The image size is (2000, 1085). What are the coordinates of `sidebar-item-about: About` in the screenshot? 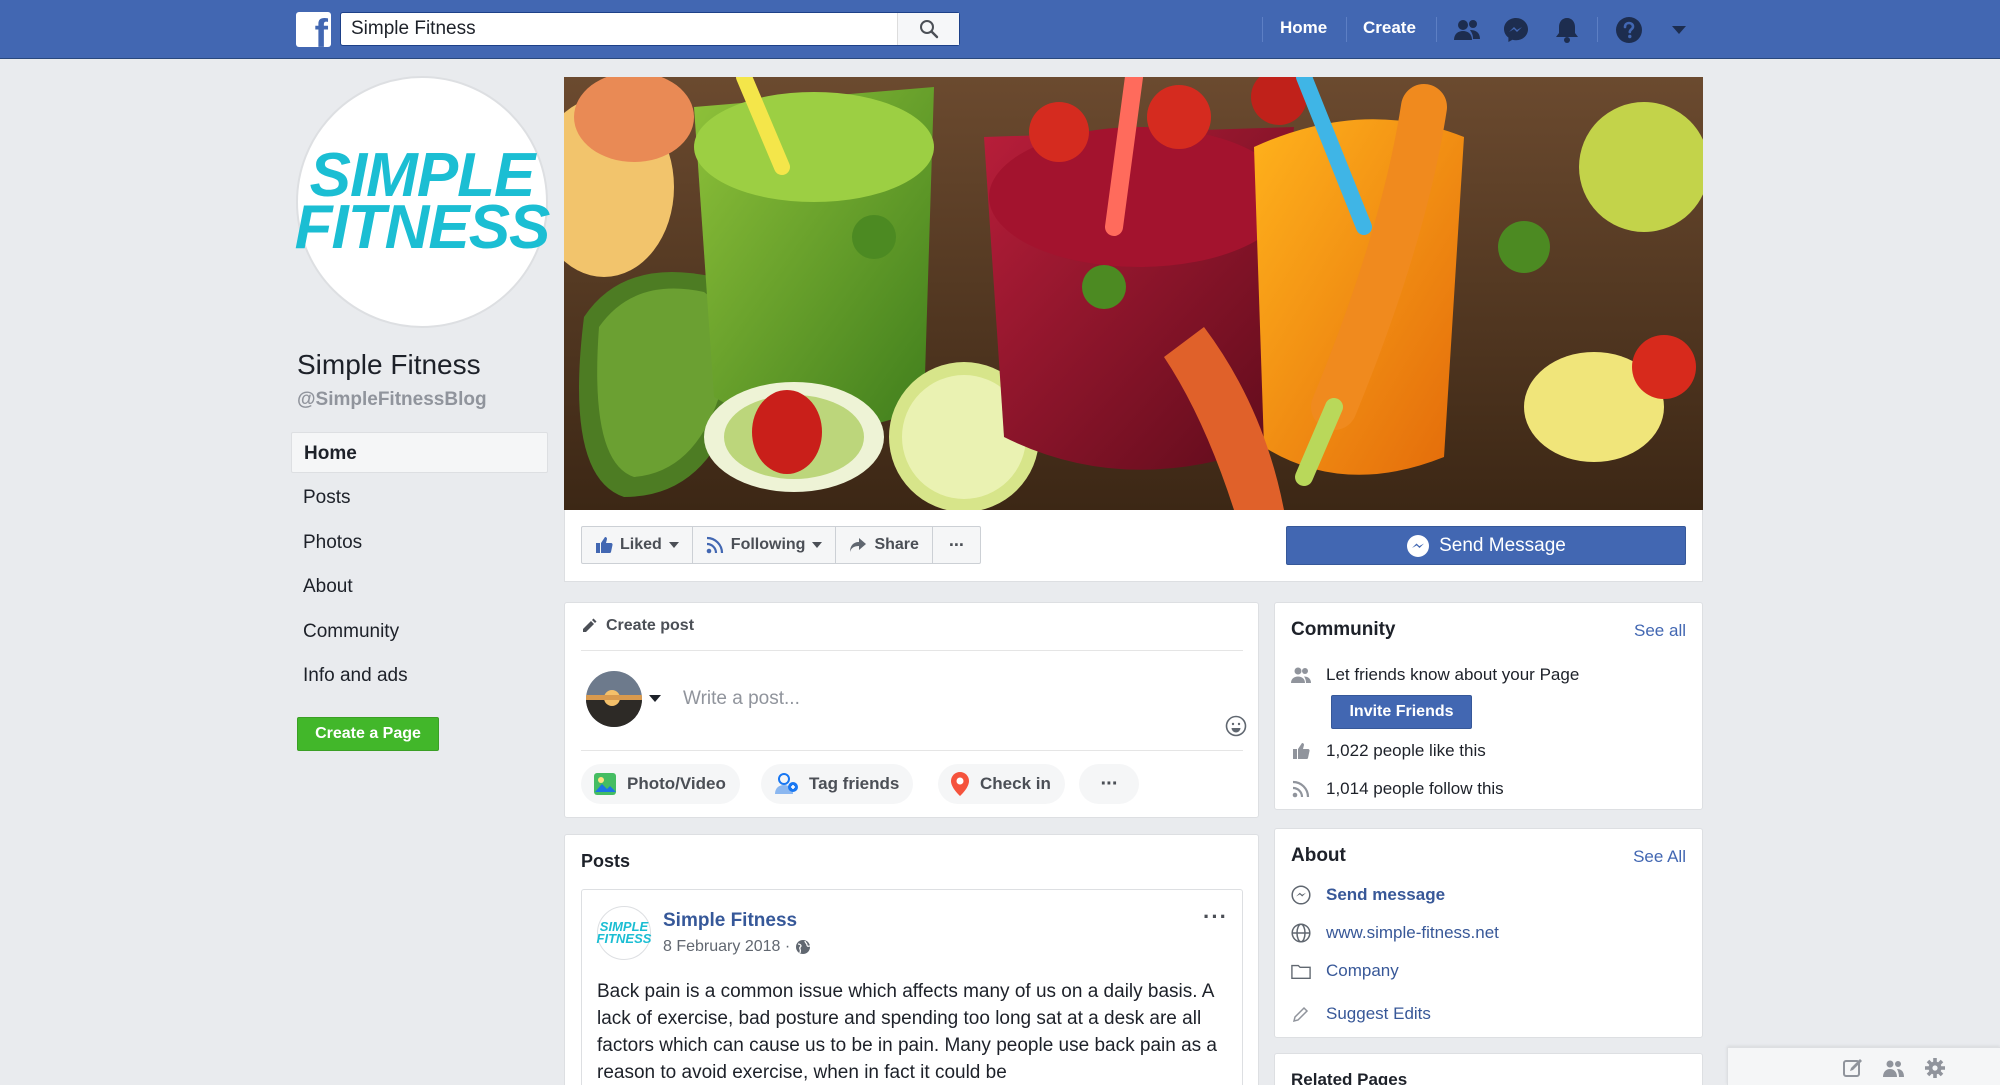 It's located at (419, 586).